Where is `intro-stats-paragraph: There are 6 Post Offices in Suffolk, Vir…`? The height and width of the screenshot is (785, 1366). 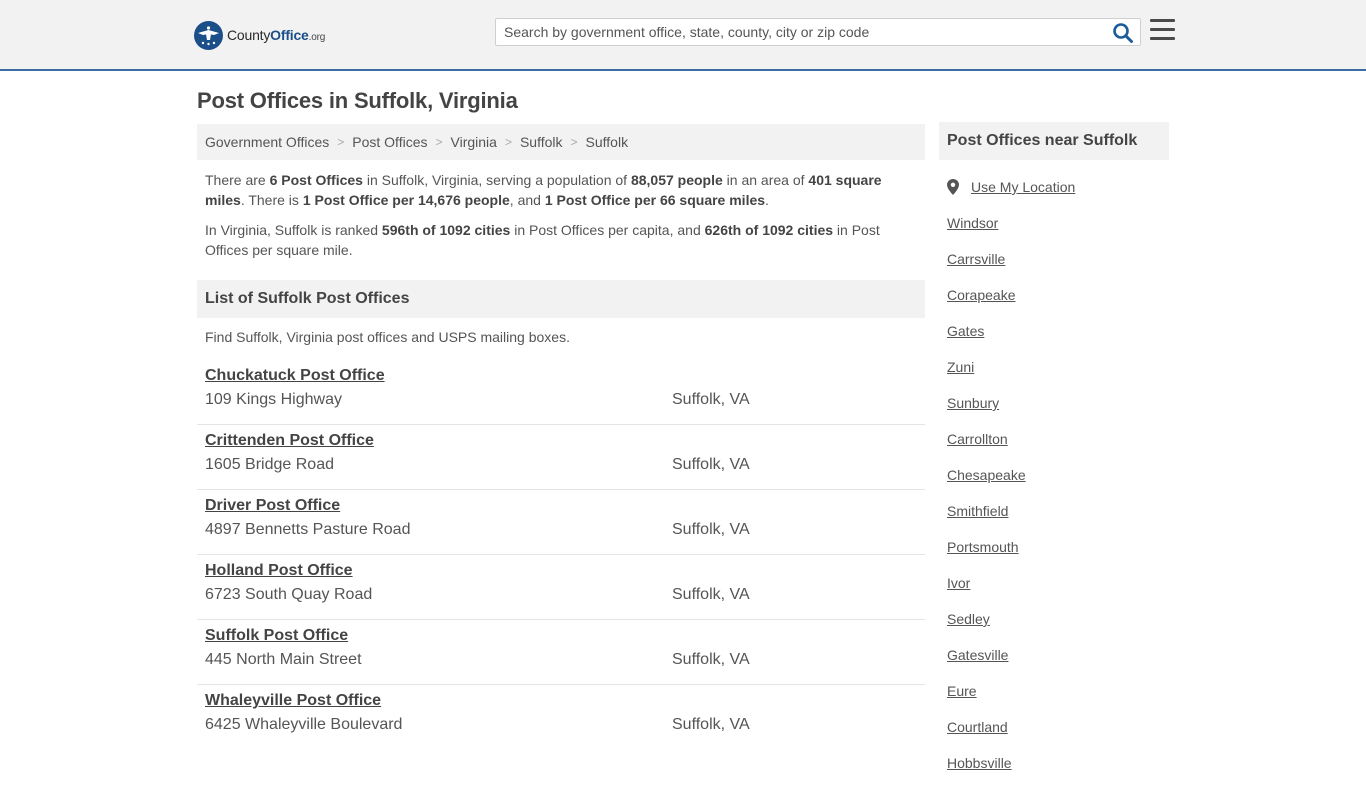 intro-stats-paragraph: There are 6 Post Offices in Suffolk, Vir… is located at coordinates (555, 190).